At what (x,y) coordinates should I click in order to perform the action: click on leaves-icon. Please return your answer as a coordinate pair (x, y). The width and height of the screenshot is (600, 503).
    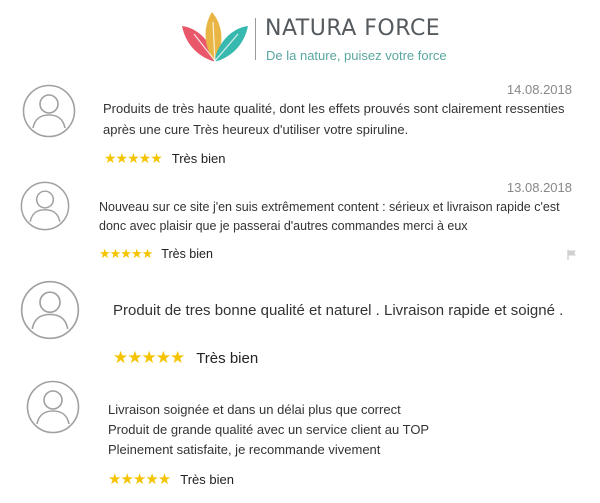
    Looking at the image, I should click on (215, 37).